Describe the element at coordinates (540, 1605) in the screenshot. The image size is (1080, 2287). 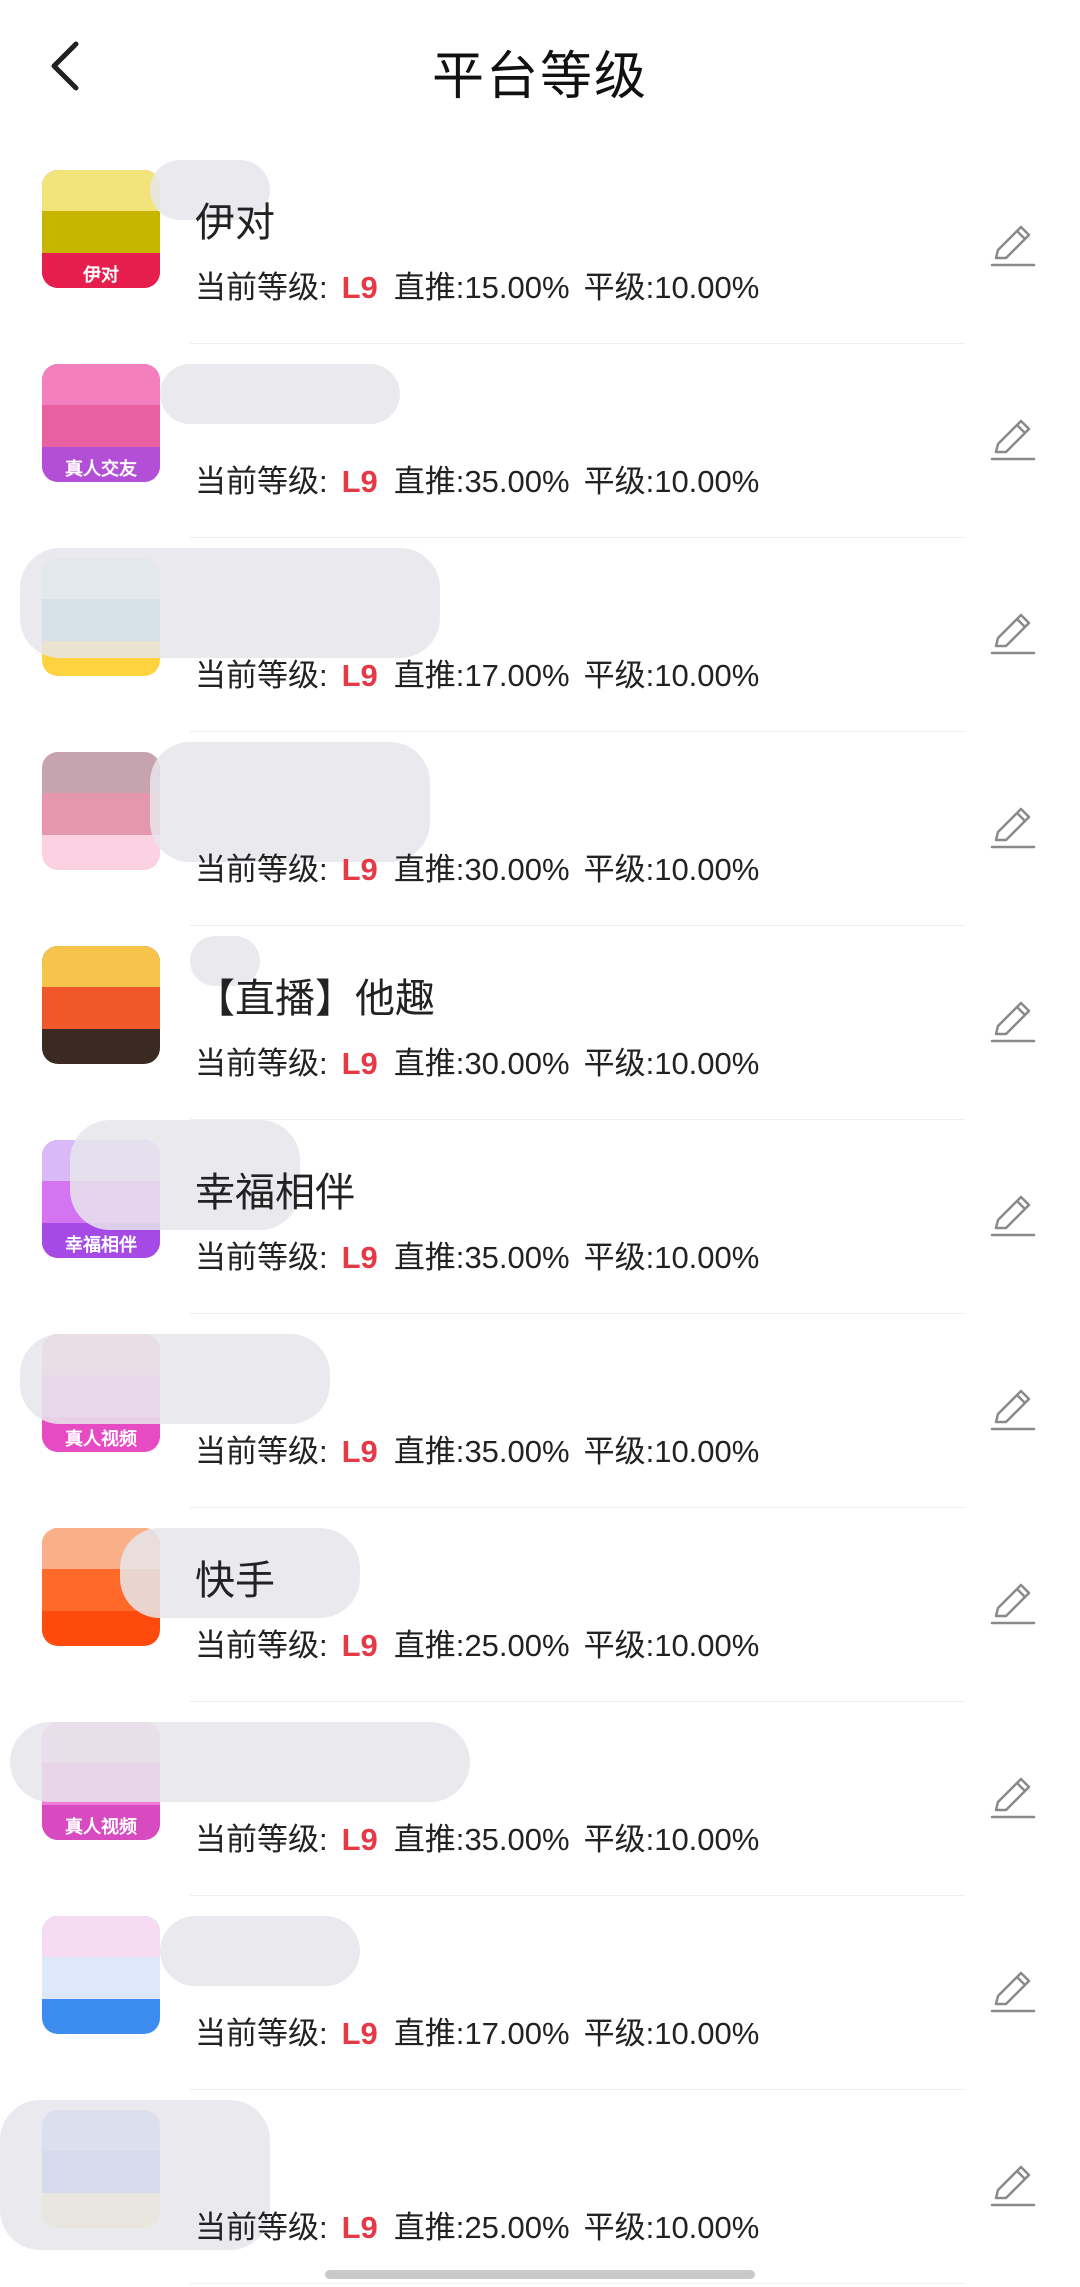
I see `list-item: 快手 当前等级: L9 直推:25.00% 平级:10.00%` at that location.